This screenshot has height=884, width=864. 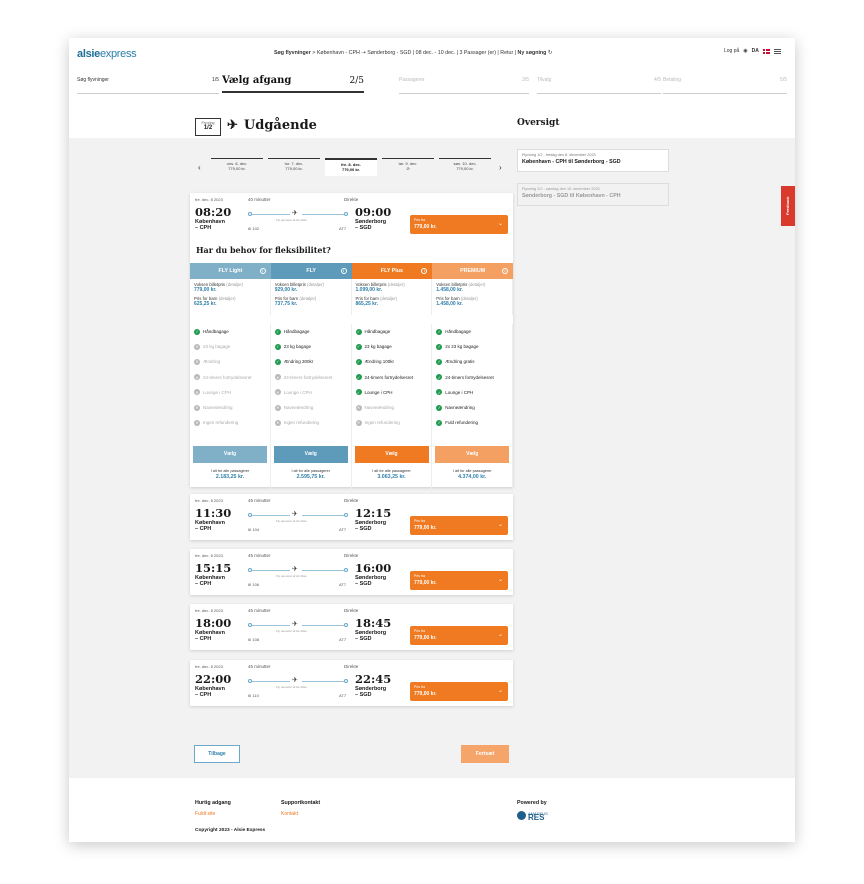 What do you see at coordinates (210, 225) in the screenshot?
I see `departure-airport: København – CPH` at bounding box center [210, 225].